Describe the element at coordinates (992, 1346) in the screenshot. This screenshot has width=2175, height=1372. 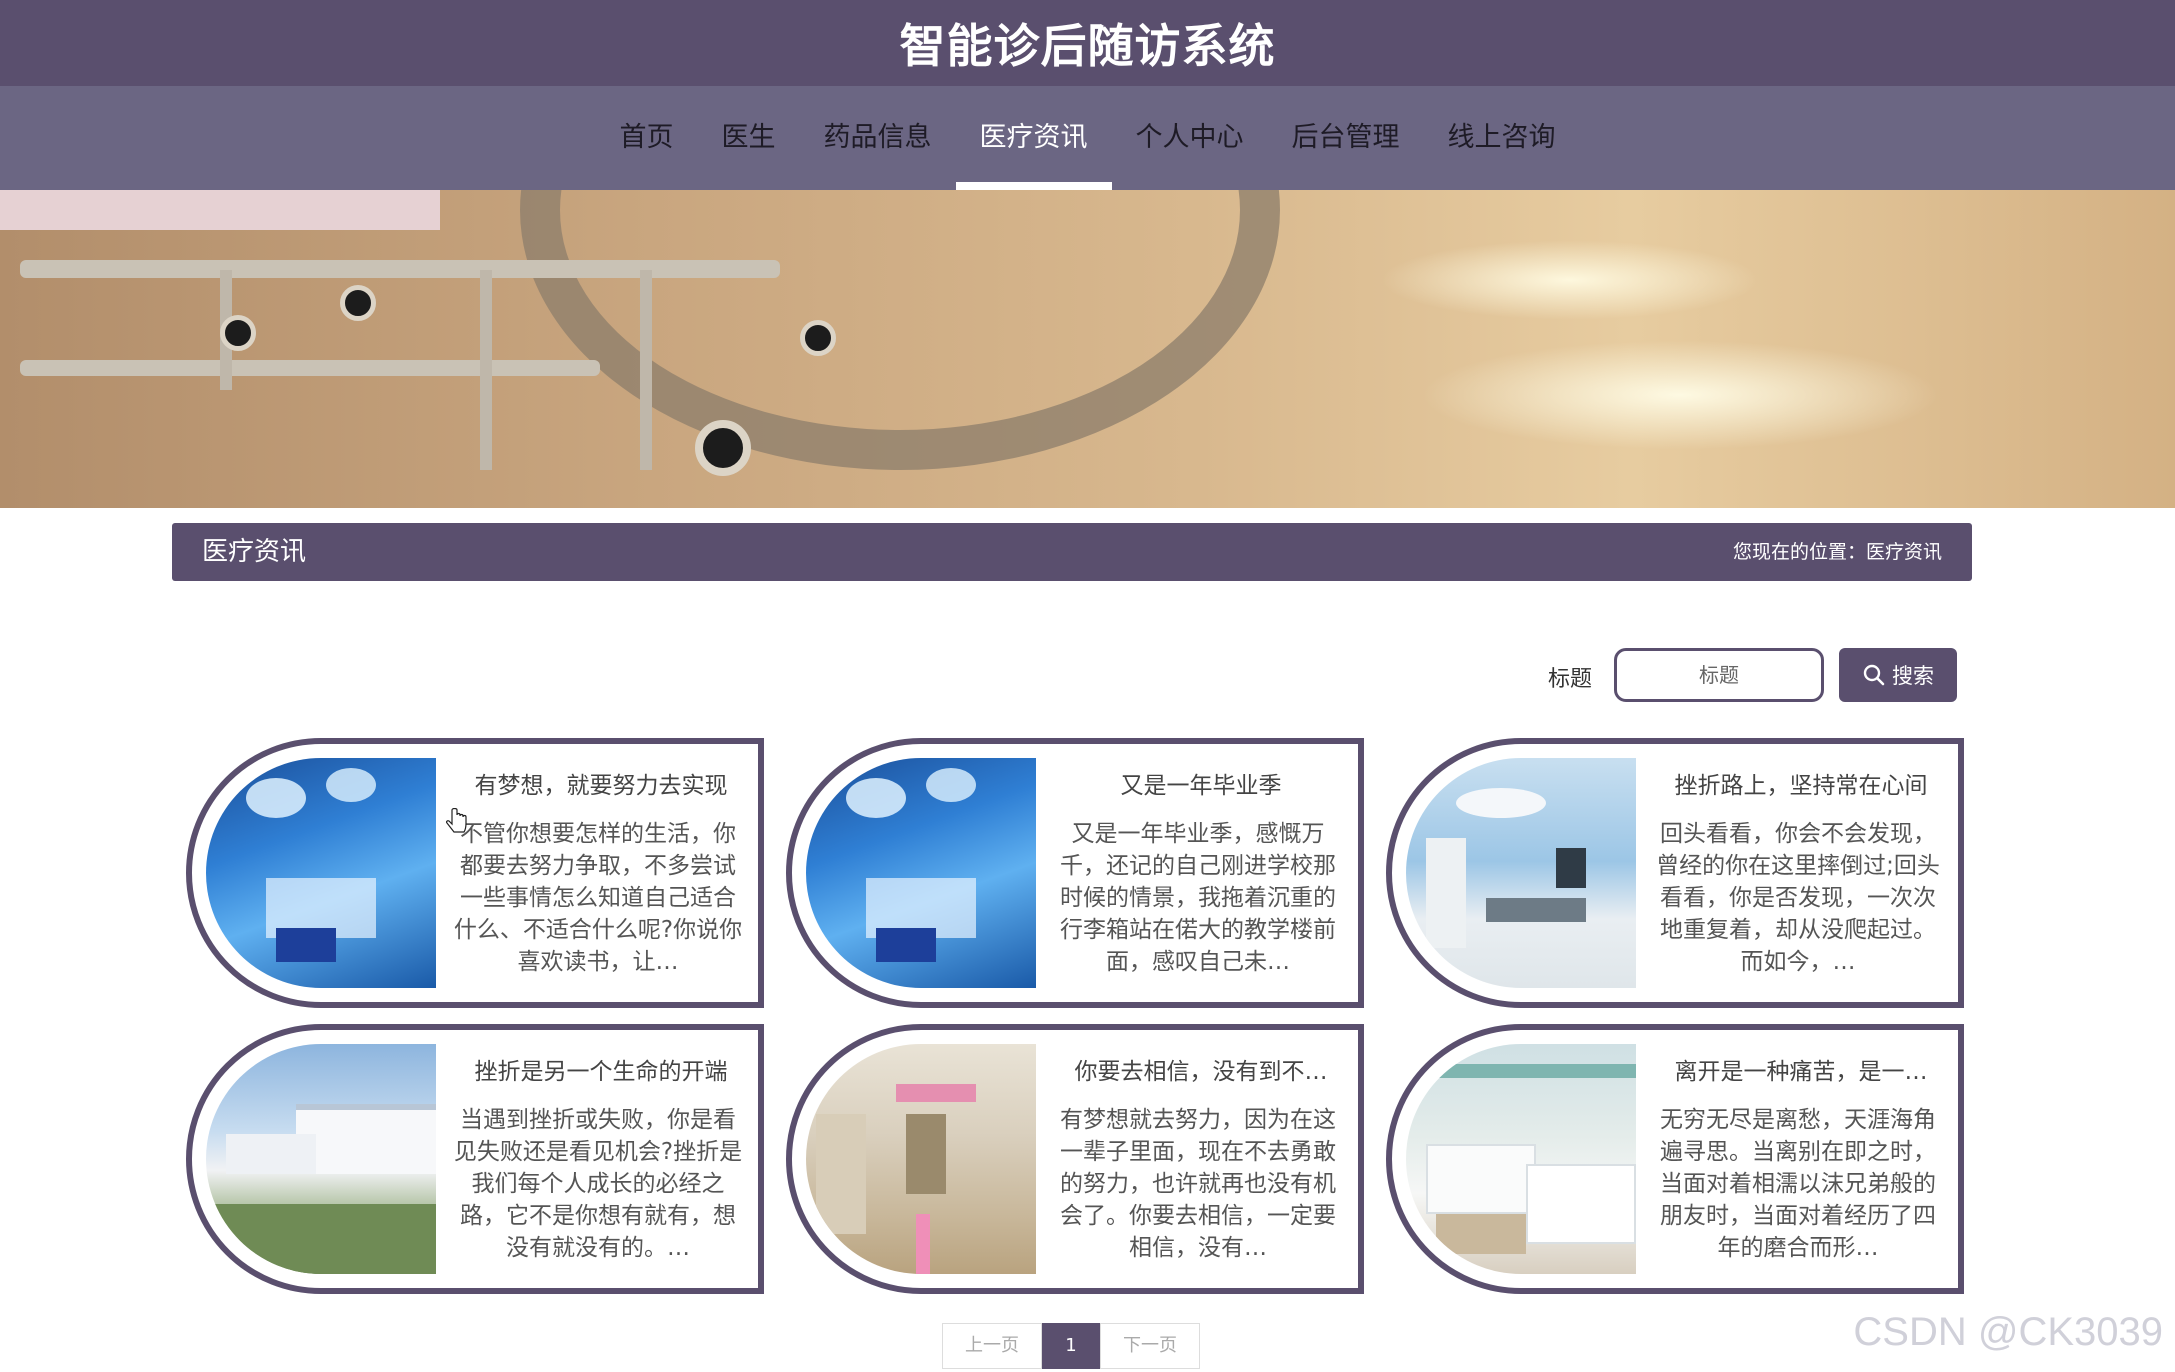
I see `prev-page-button: 上一页` at that location.